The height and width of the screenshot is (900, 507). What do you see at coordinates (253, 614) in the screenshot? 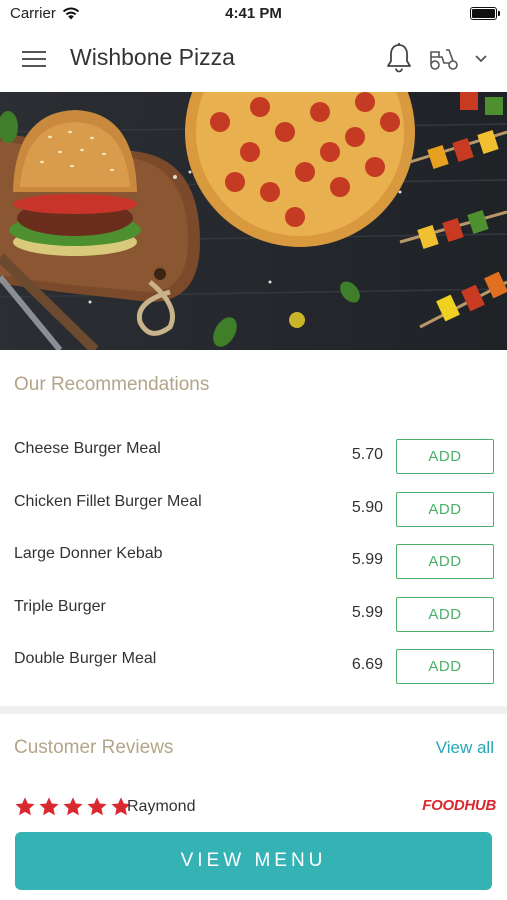
I see `list-item: Triple Burger 5.99 ADD` at bounding box center [253, 614].